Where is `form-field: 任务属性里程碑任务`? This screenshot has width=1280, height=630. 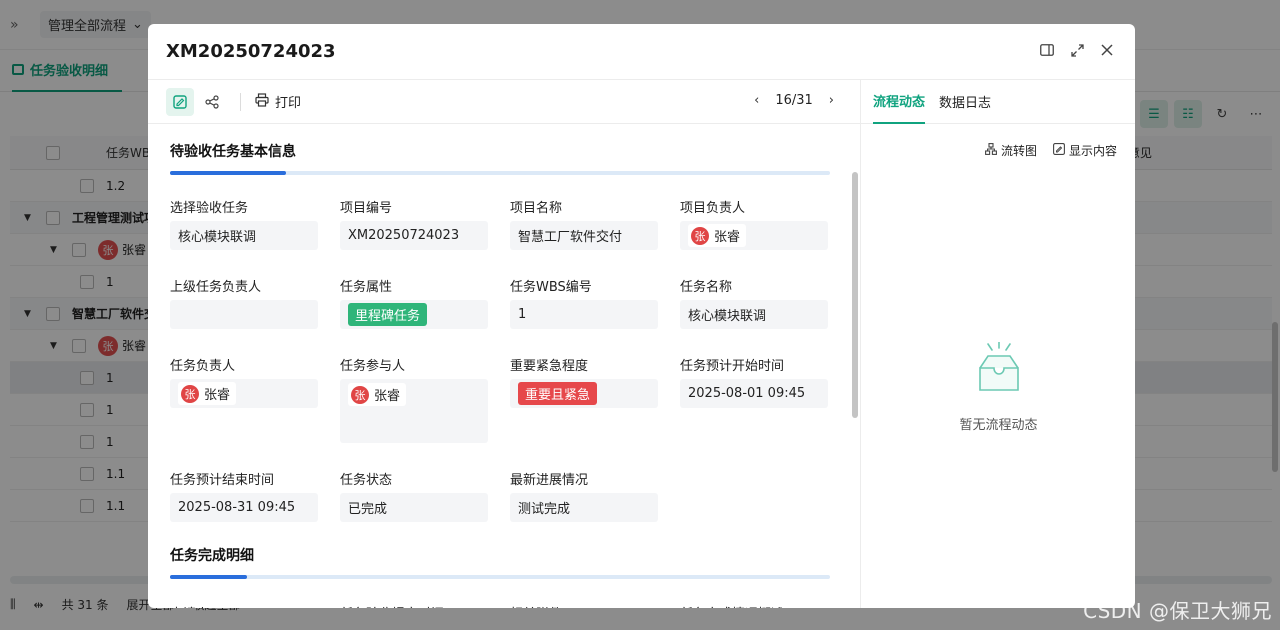
form-field: 任务属性里程碑任务 is located at coordinates (414, 315).